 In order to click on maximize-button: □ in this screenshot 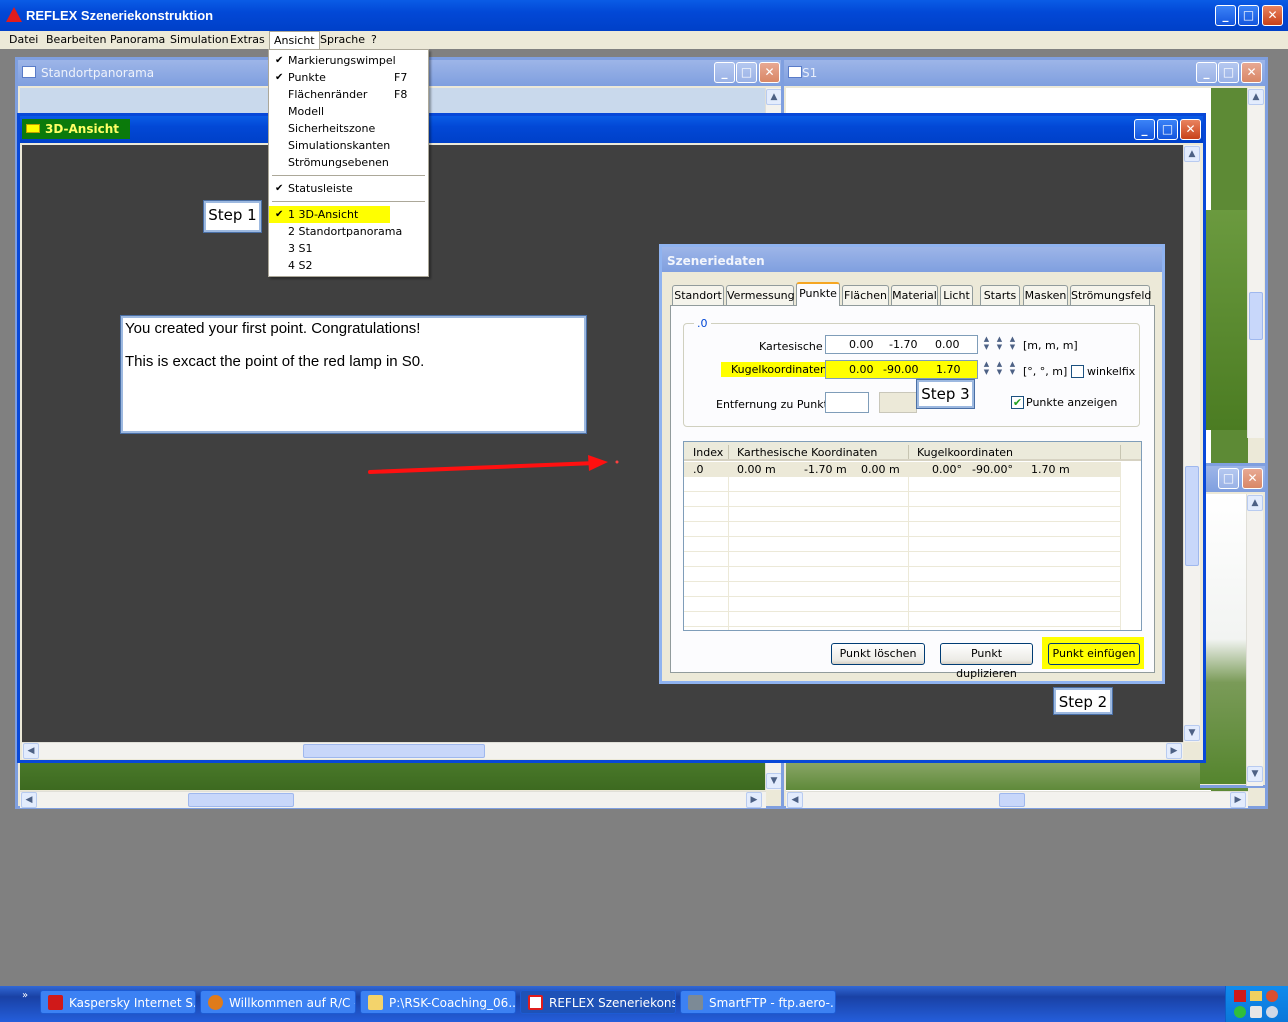, I will do `click(1248, 15)`.